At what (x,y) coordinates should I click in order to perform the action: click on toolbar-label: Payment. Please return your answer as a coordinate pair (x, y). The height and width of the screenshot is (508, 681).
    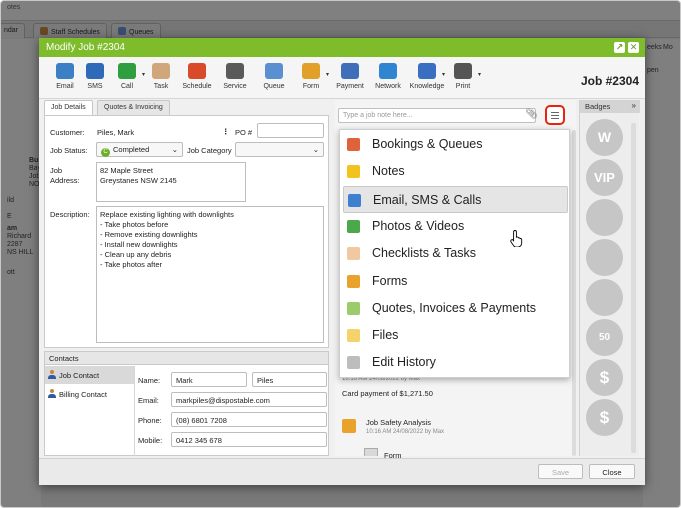
    Looking at the image, I should click on (350, 86).